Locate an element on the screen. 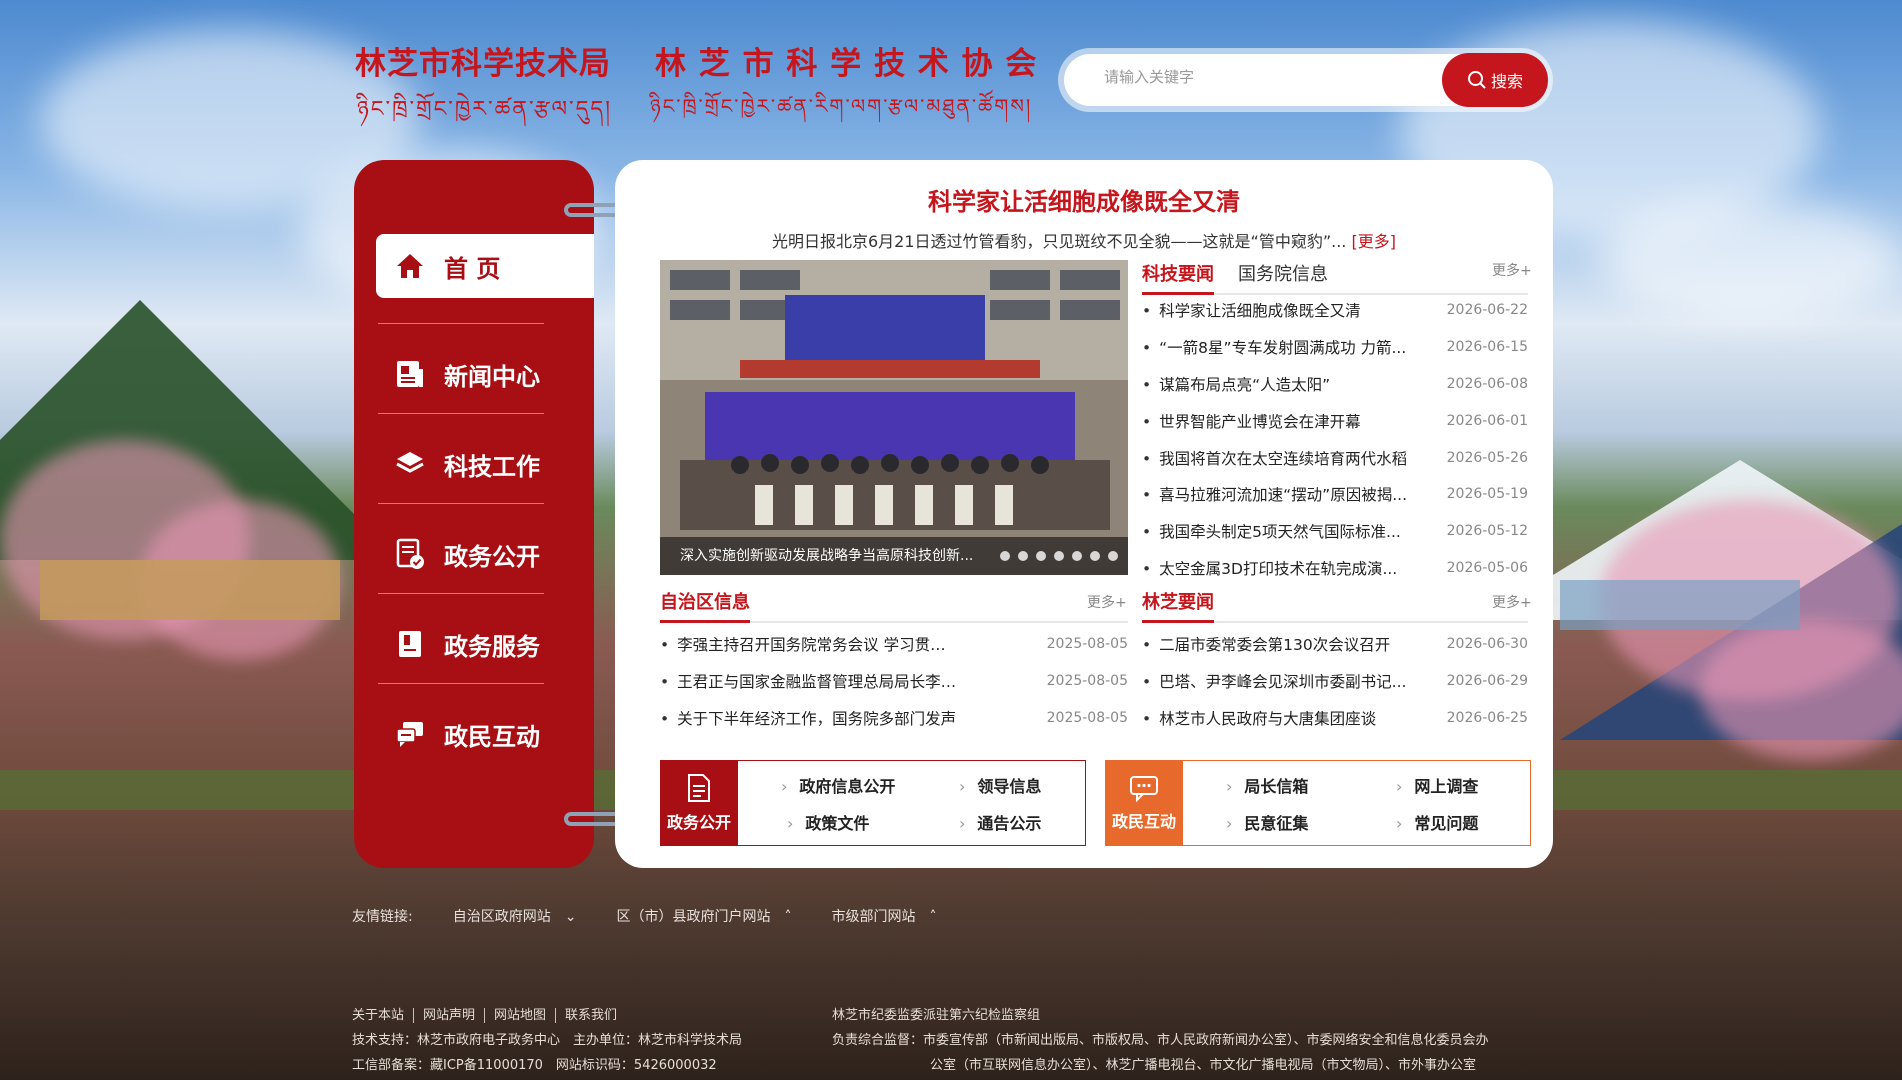 Image resolution: width=1902 pixels, height=1080 pixels. link-faq: 常见问题 is located at coordinates (1437, 822).